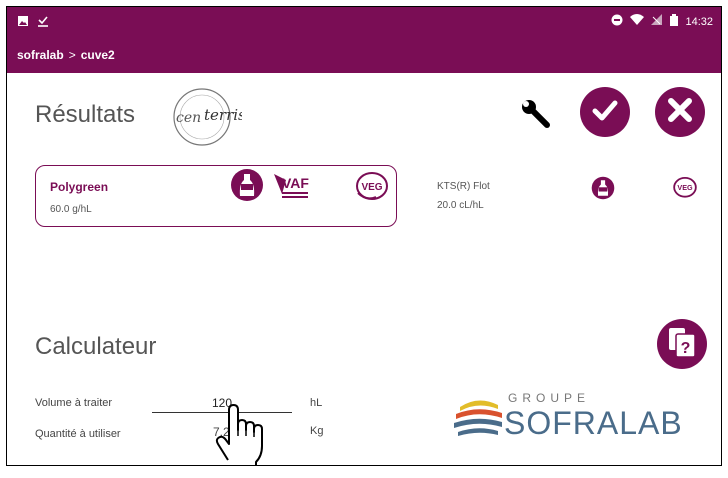  I want to click on volume-unit: hL, so click(316, 403).